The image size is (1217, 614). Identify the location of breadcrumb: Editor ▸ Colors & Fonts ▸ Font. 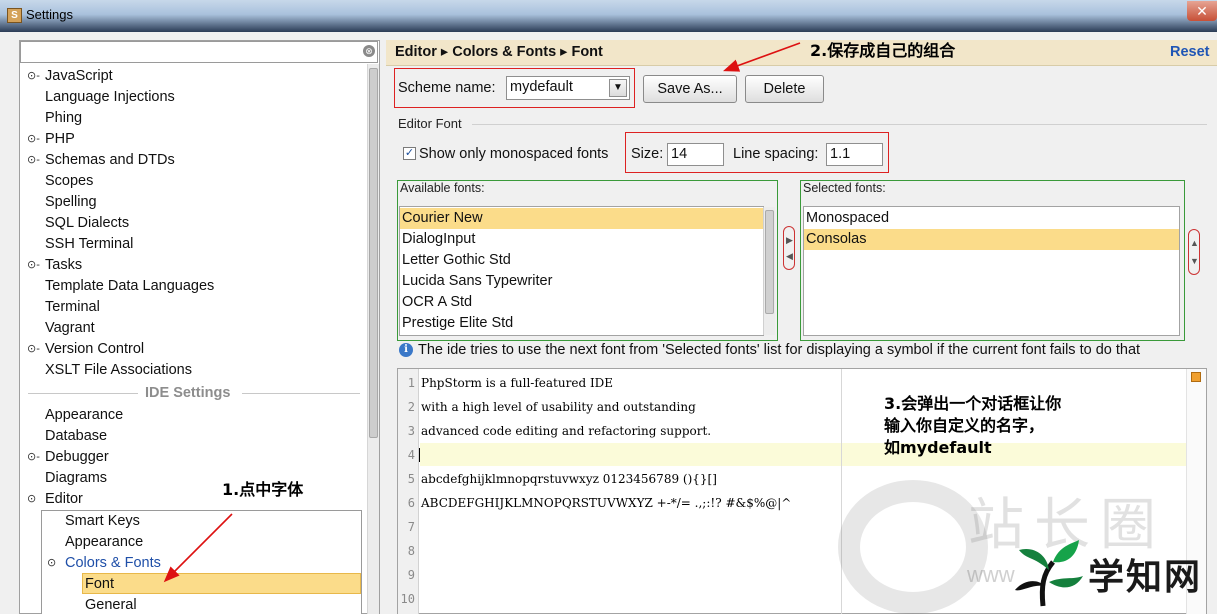
(499, 52).